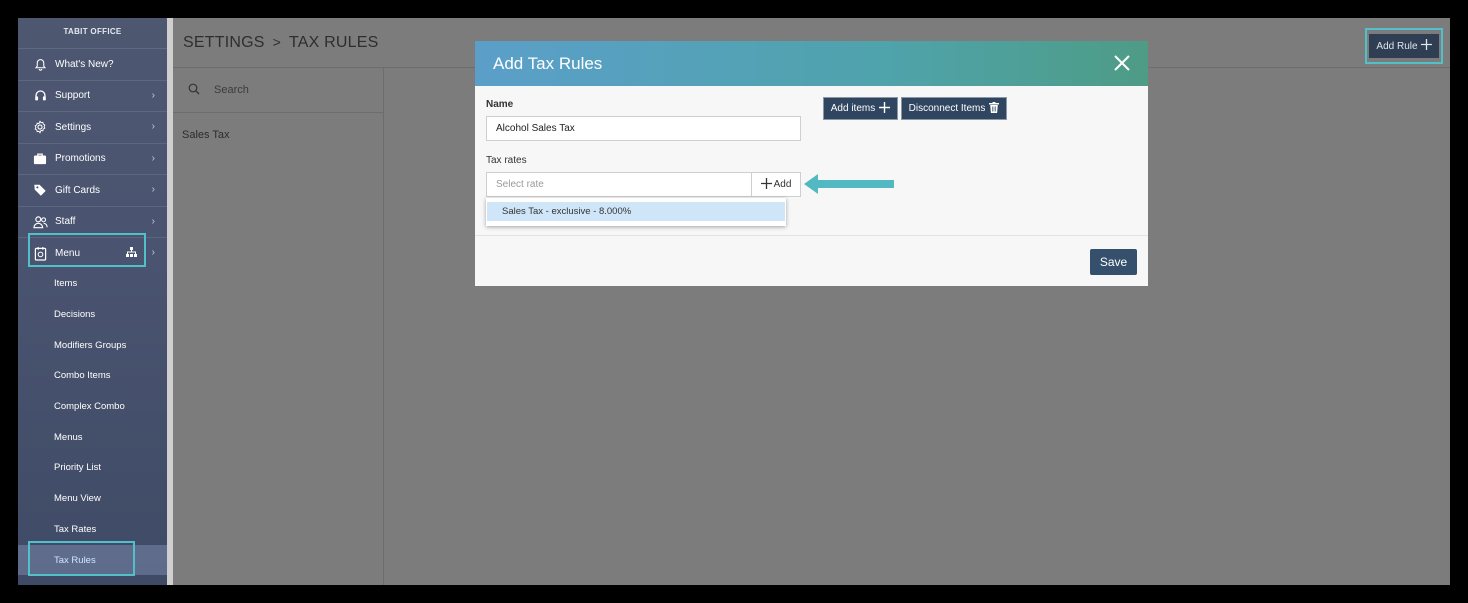  What do you see at coordinates (73, 127) in the screenshot?
I see `sidebar-item-label: Settings` at bounding box center [73, 127].